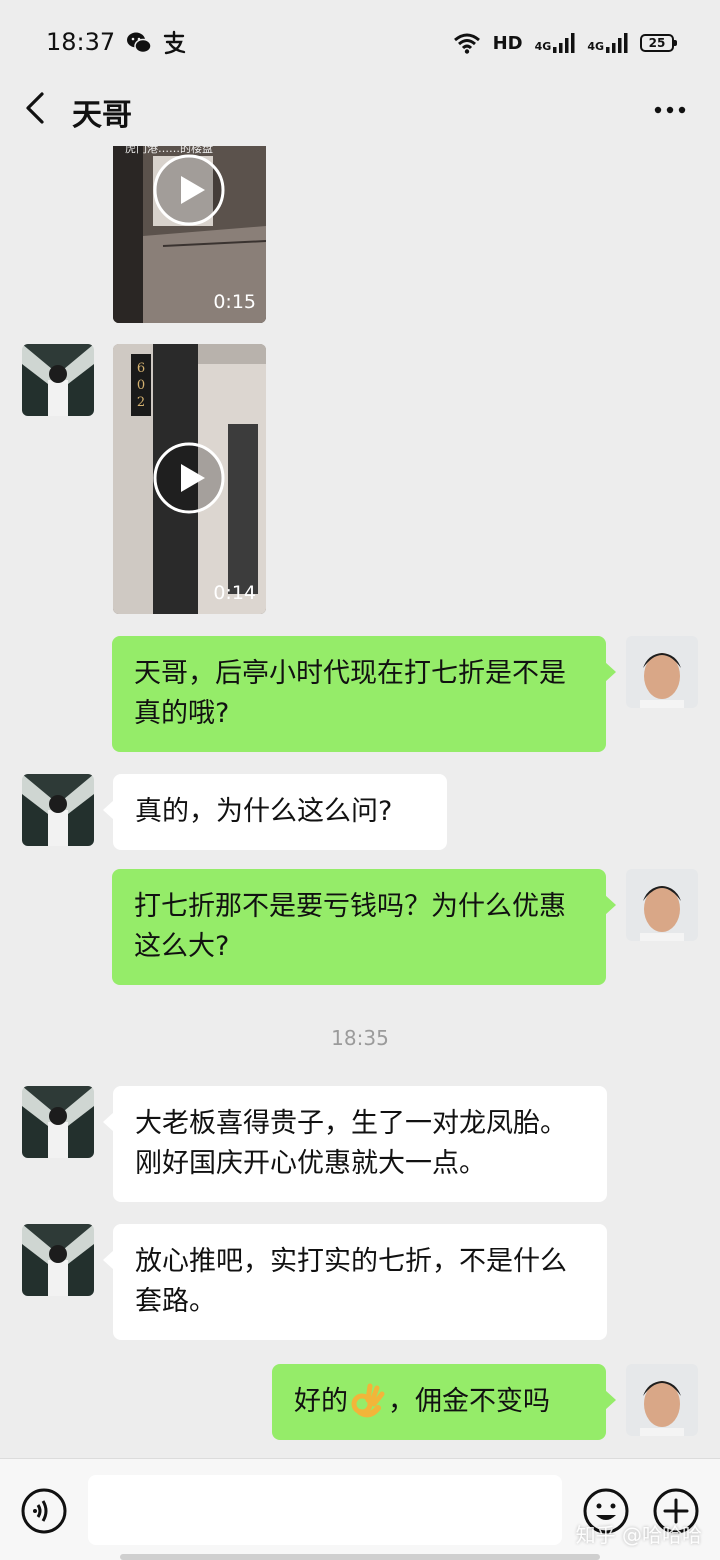 This screenshot has width=720, height=1560. I want to click on message-text-suffix: ，佣金不变吗, so click(469, 1401).